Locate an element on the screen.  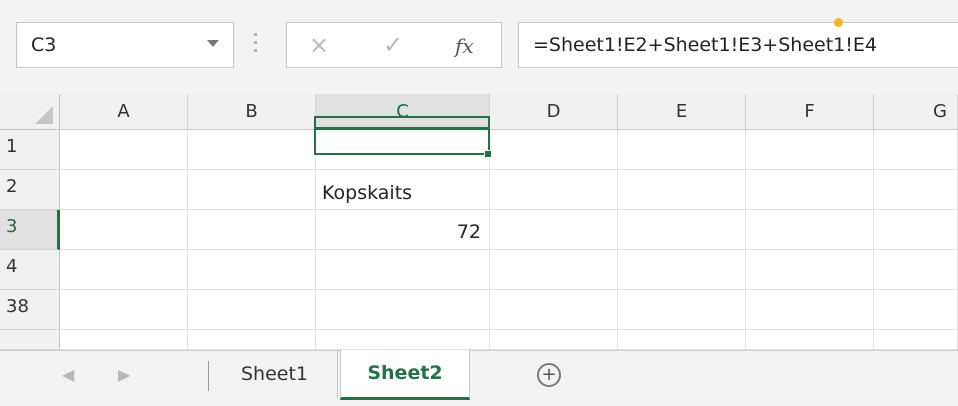
cell-f2 is located at coordinates (810, 190).